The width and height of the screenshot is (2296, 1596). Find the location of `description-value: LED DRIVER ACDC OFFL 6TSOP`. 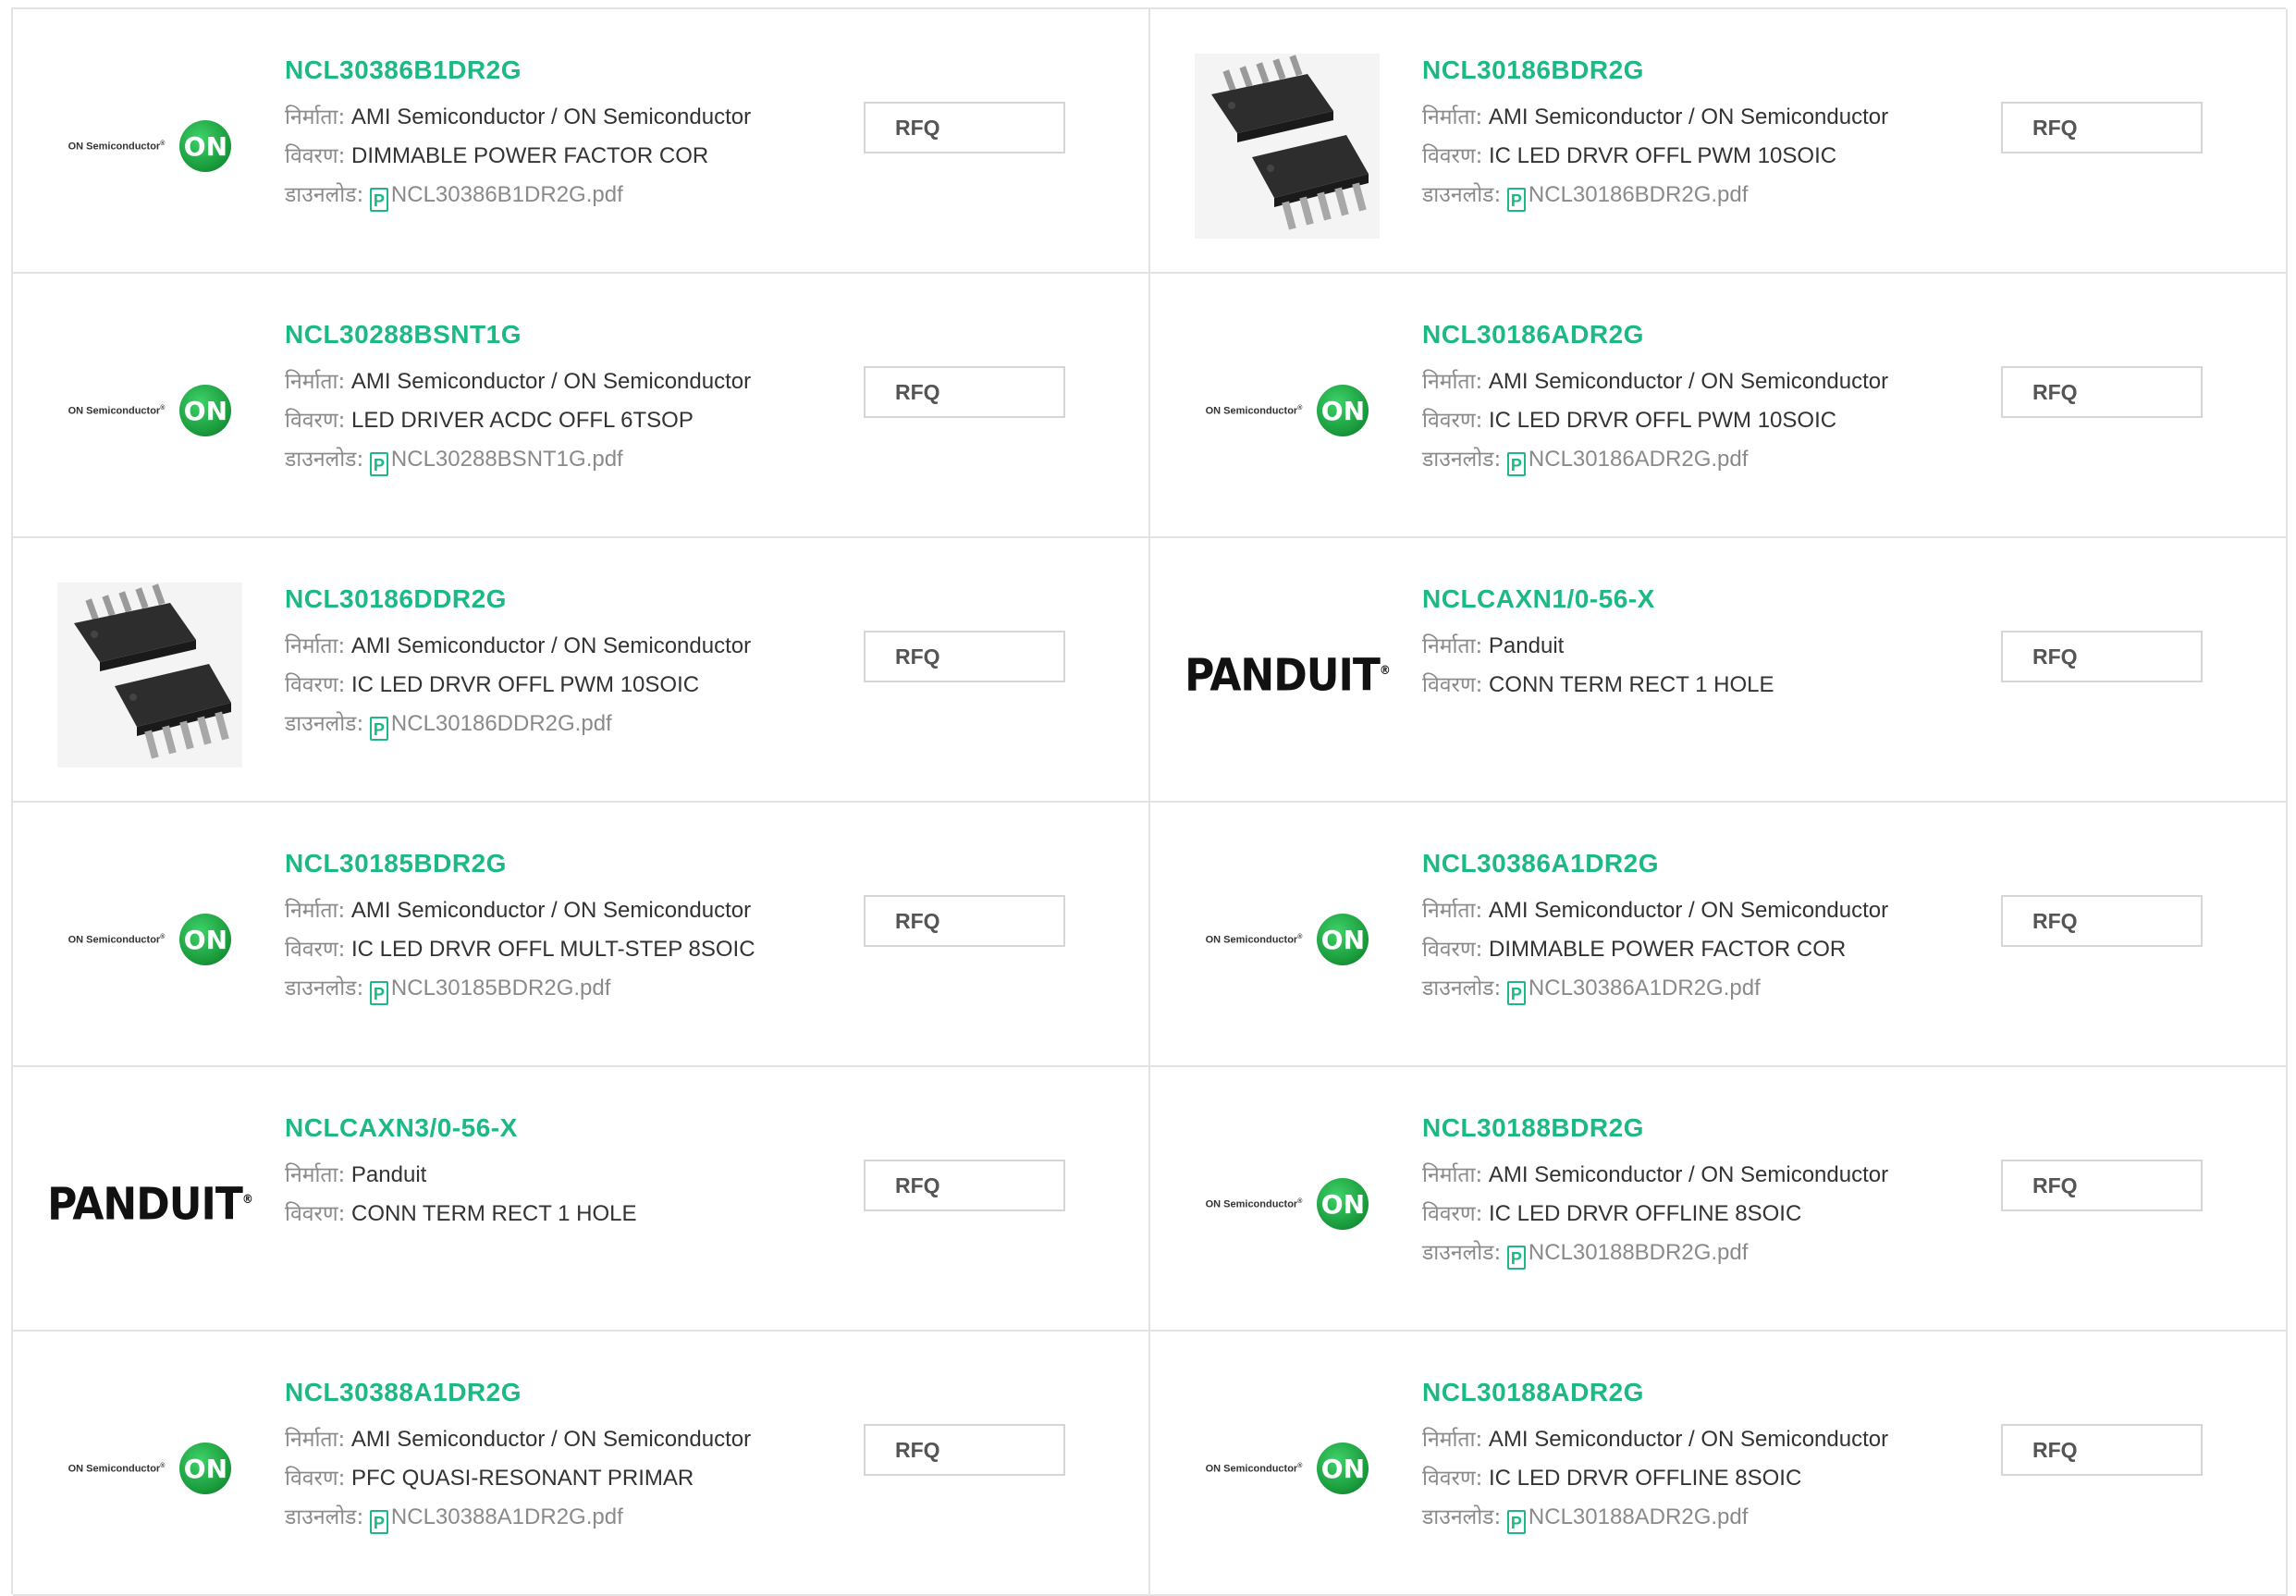

description-value: LED DRIVER ACDC OFFL 6TSOP is located at coordinates (522, 420).